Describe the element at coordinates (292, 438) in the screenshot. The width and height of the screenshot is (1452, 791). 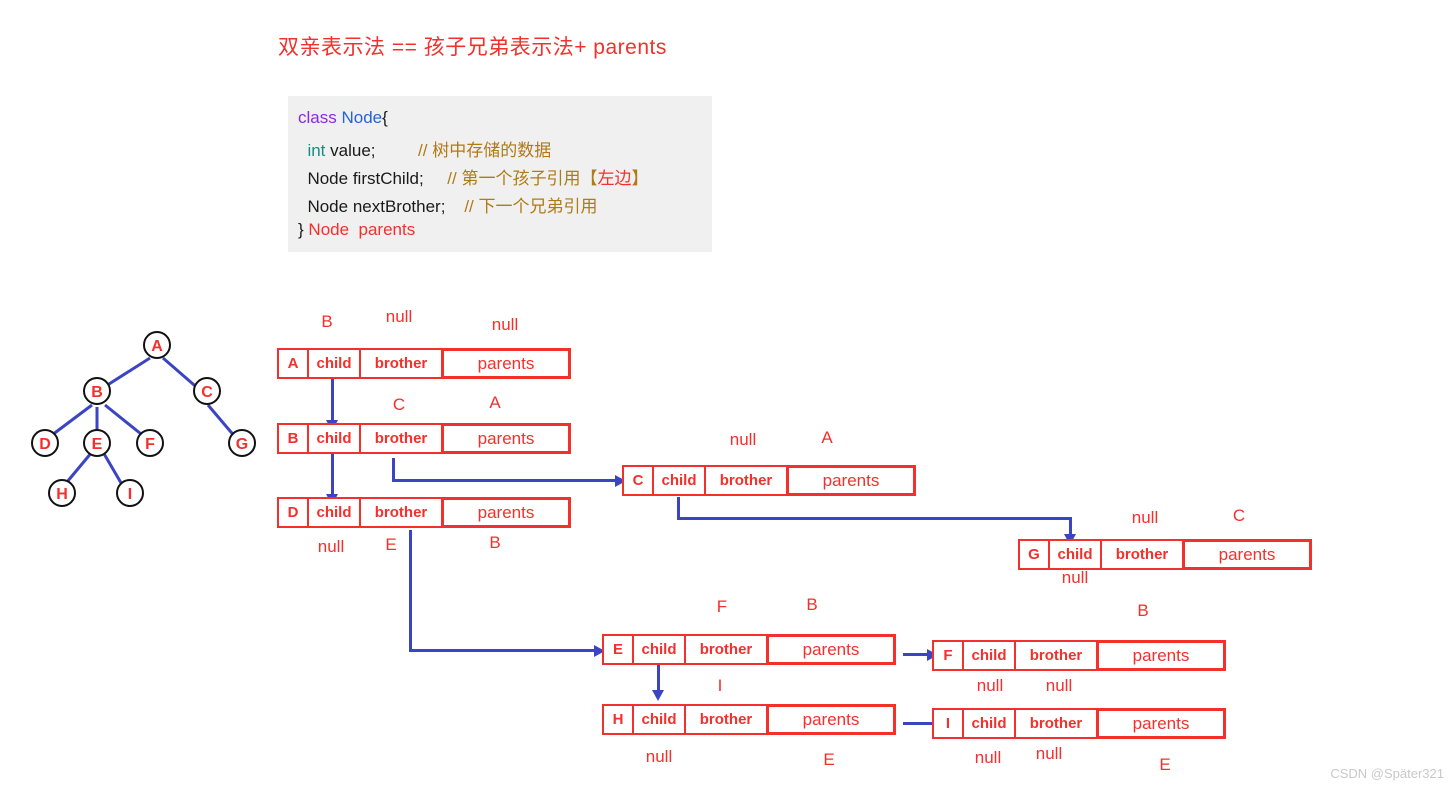
I see `record-b-key: B` at that location.